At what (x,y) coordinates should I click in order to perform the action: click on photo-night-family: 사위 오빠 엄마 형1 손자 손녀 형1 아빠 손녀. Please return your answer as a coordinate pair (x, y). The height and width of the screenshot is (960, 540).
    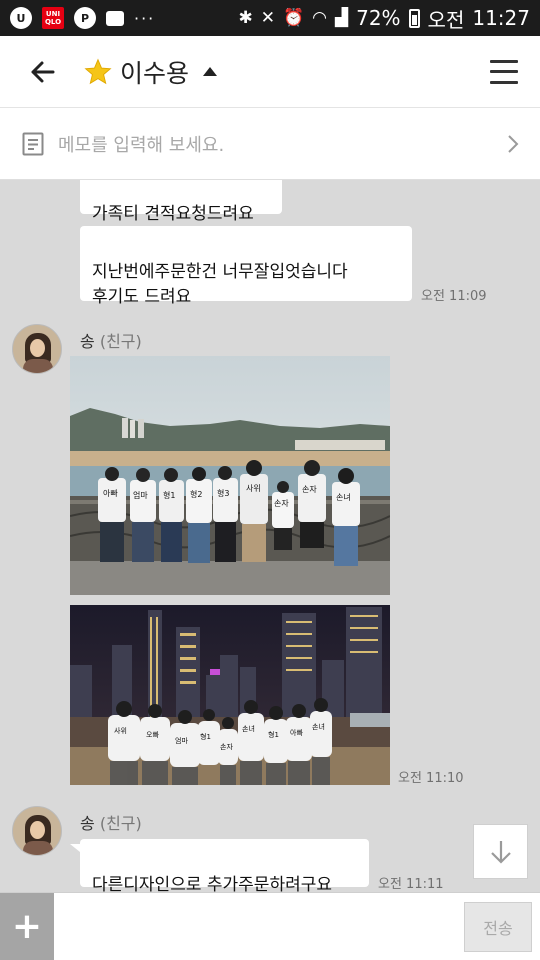
    Looking at the image, I should click on (230, 695).